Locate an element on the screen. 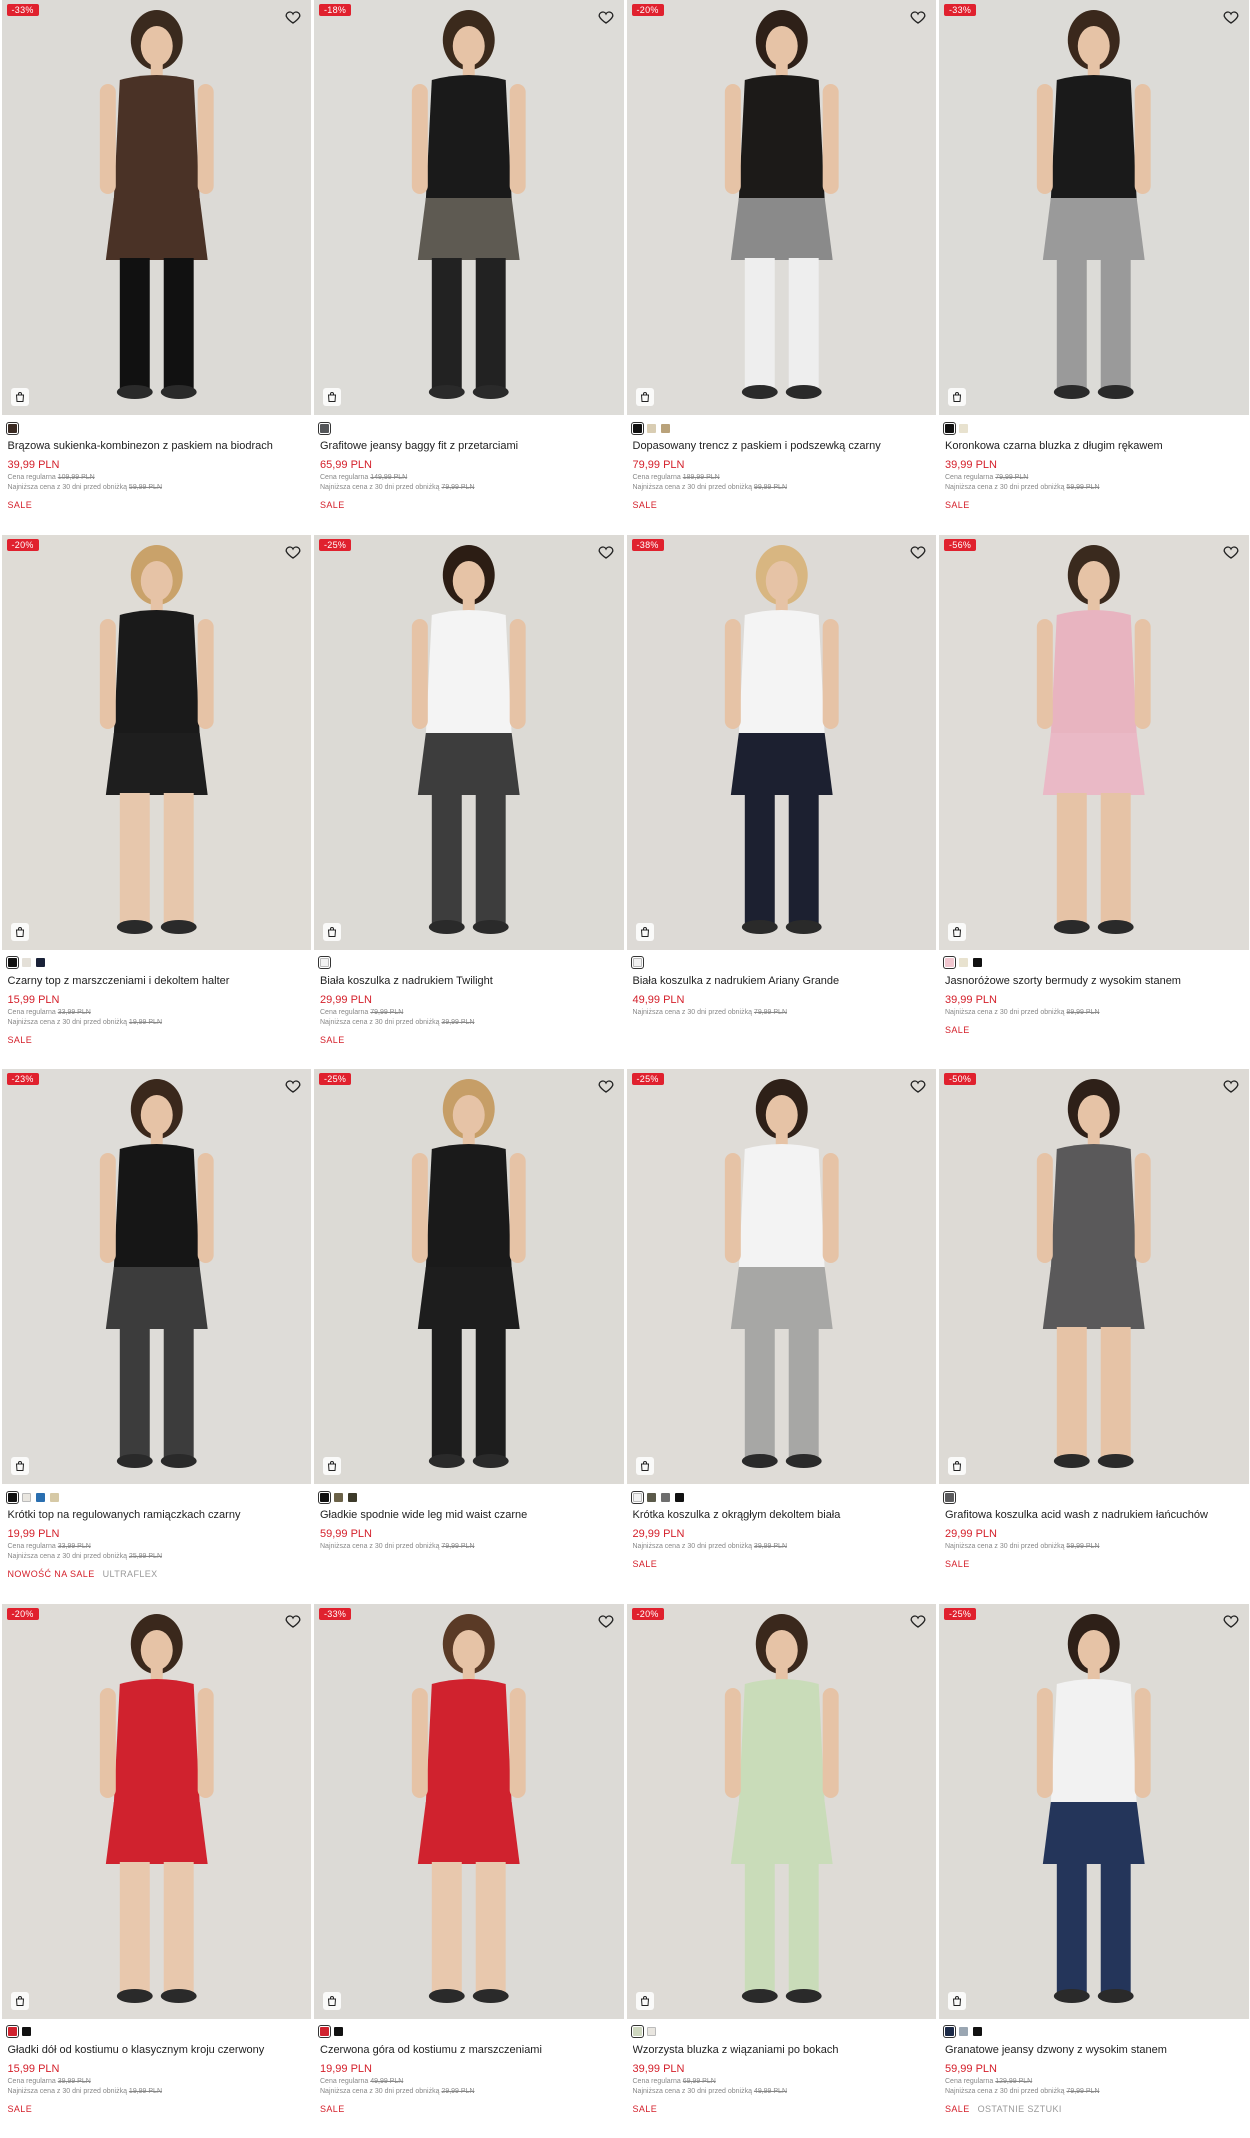 Image resolution: width=1250 pixels, height=2138 pixels. product-name: Wzorzysta bluzka z wiązaniami po bokach is located at coordinates (782, 2050).